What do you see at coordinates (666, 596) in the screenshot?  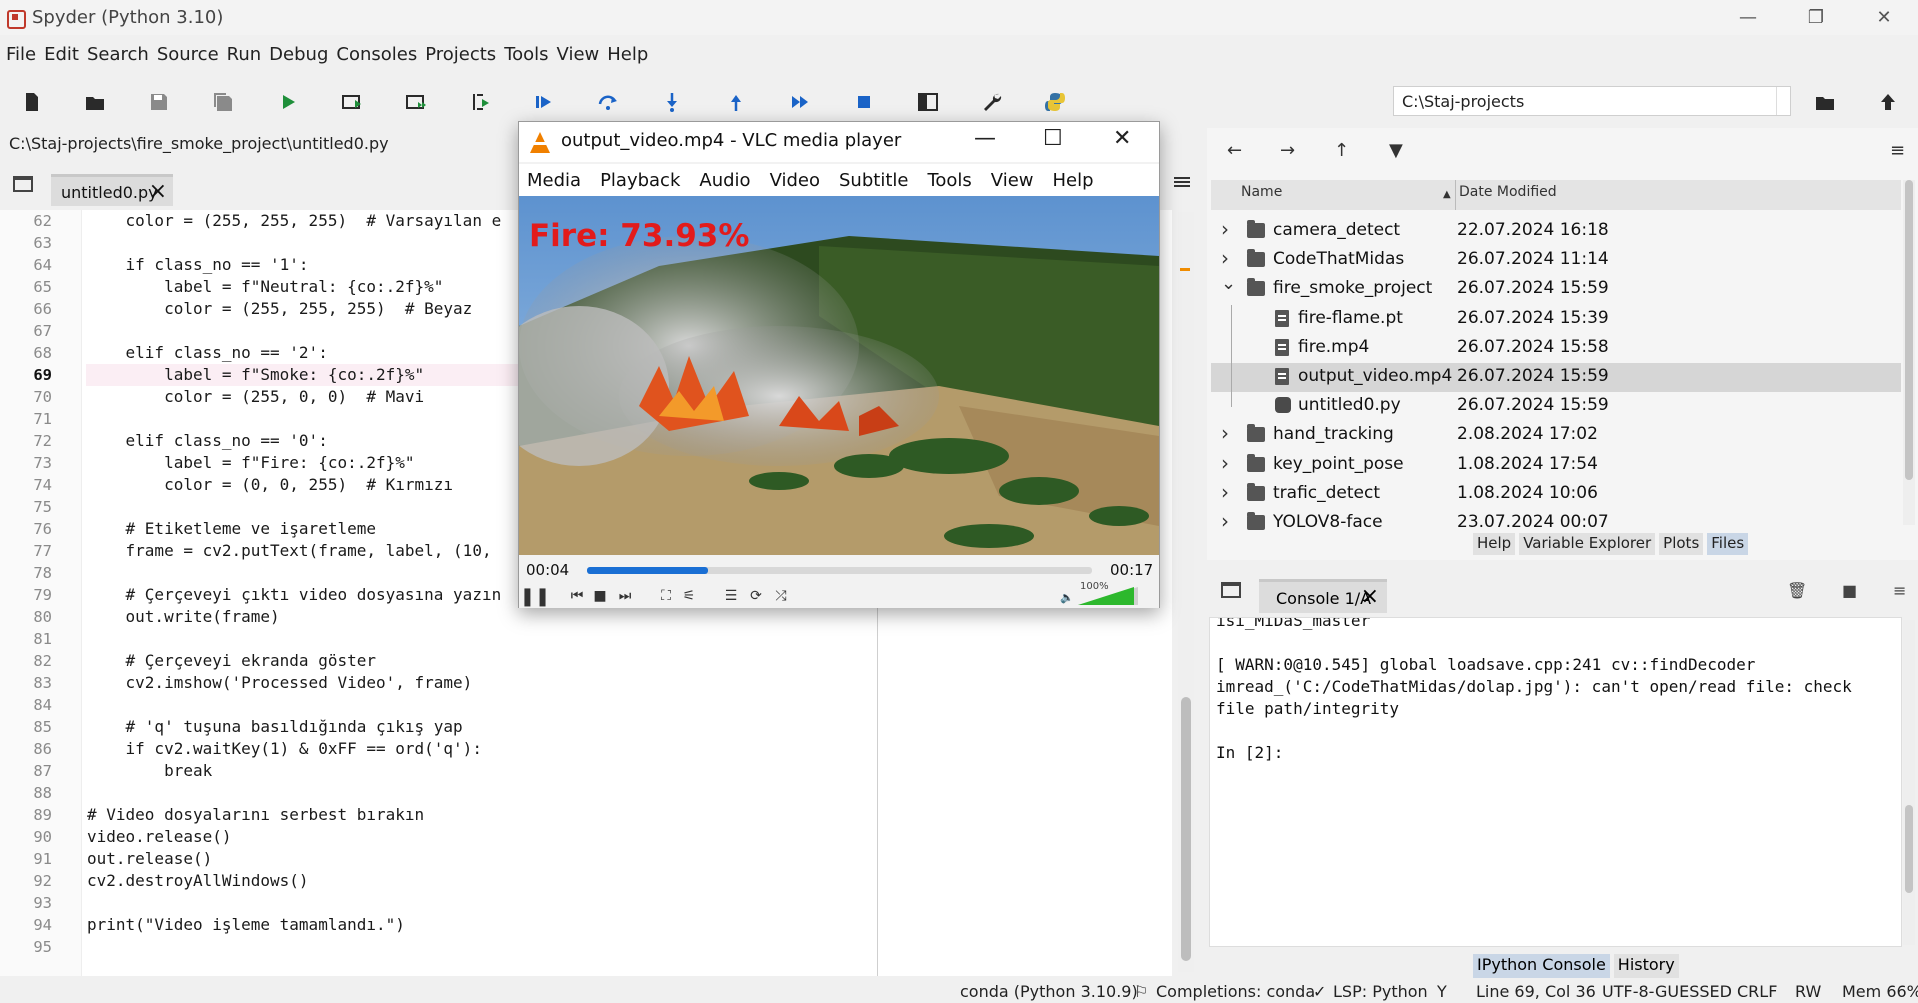 I see `fullscreen-icon: ⛶` at bounding box center [666, 596].